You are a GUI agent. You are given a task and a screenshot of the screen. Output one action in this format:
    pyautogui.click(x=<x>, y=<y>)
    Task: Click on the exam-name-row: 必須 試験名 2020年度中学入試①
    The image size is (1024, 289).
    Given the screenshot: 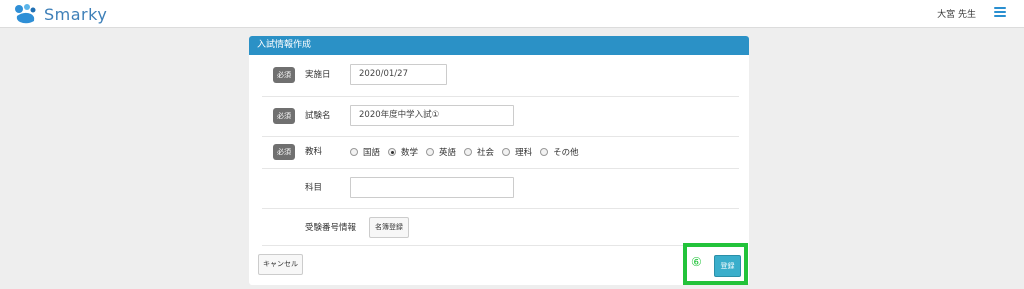 What is the action you would take?
    pyautogui.click(x=500, y=117)
    